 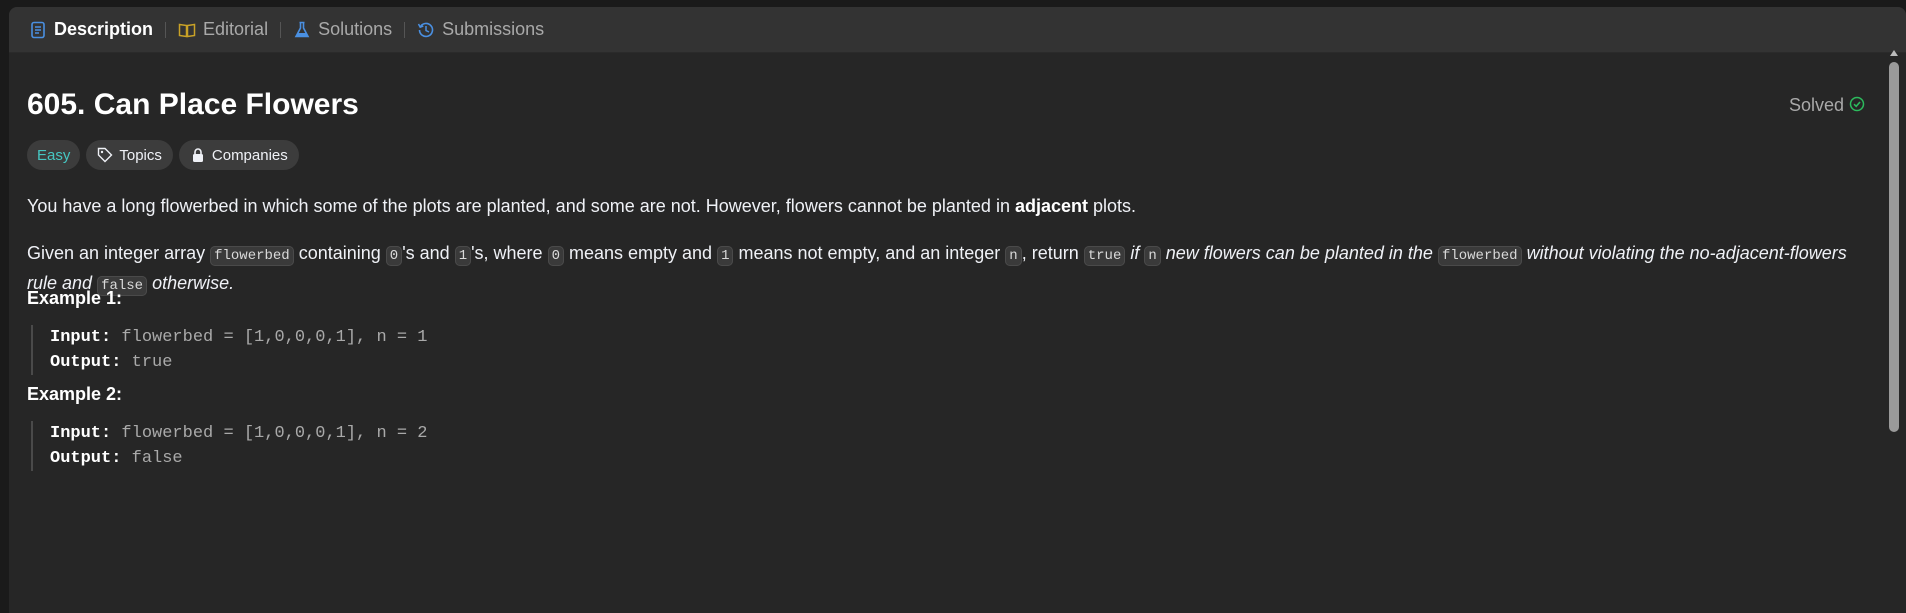 What do you see at coordinates (1052, 253) in the screenshot?
I see `text-span: , return` at bounding box center [1052, 253].